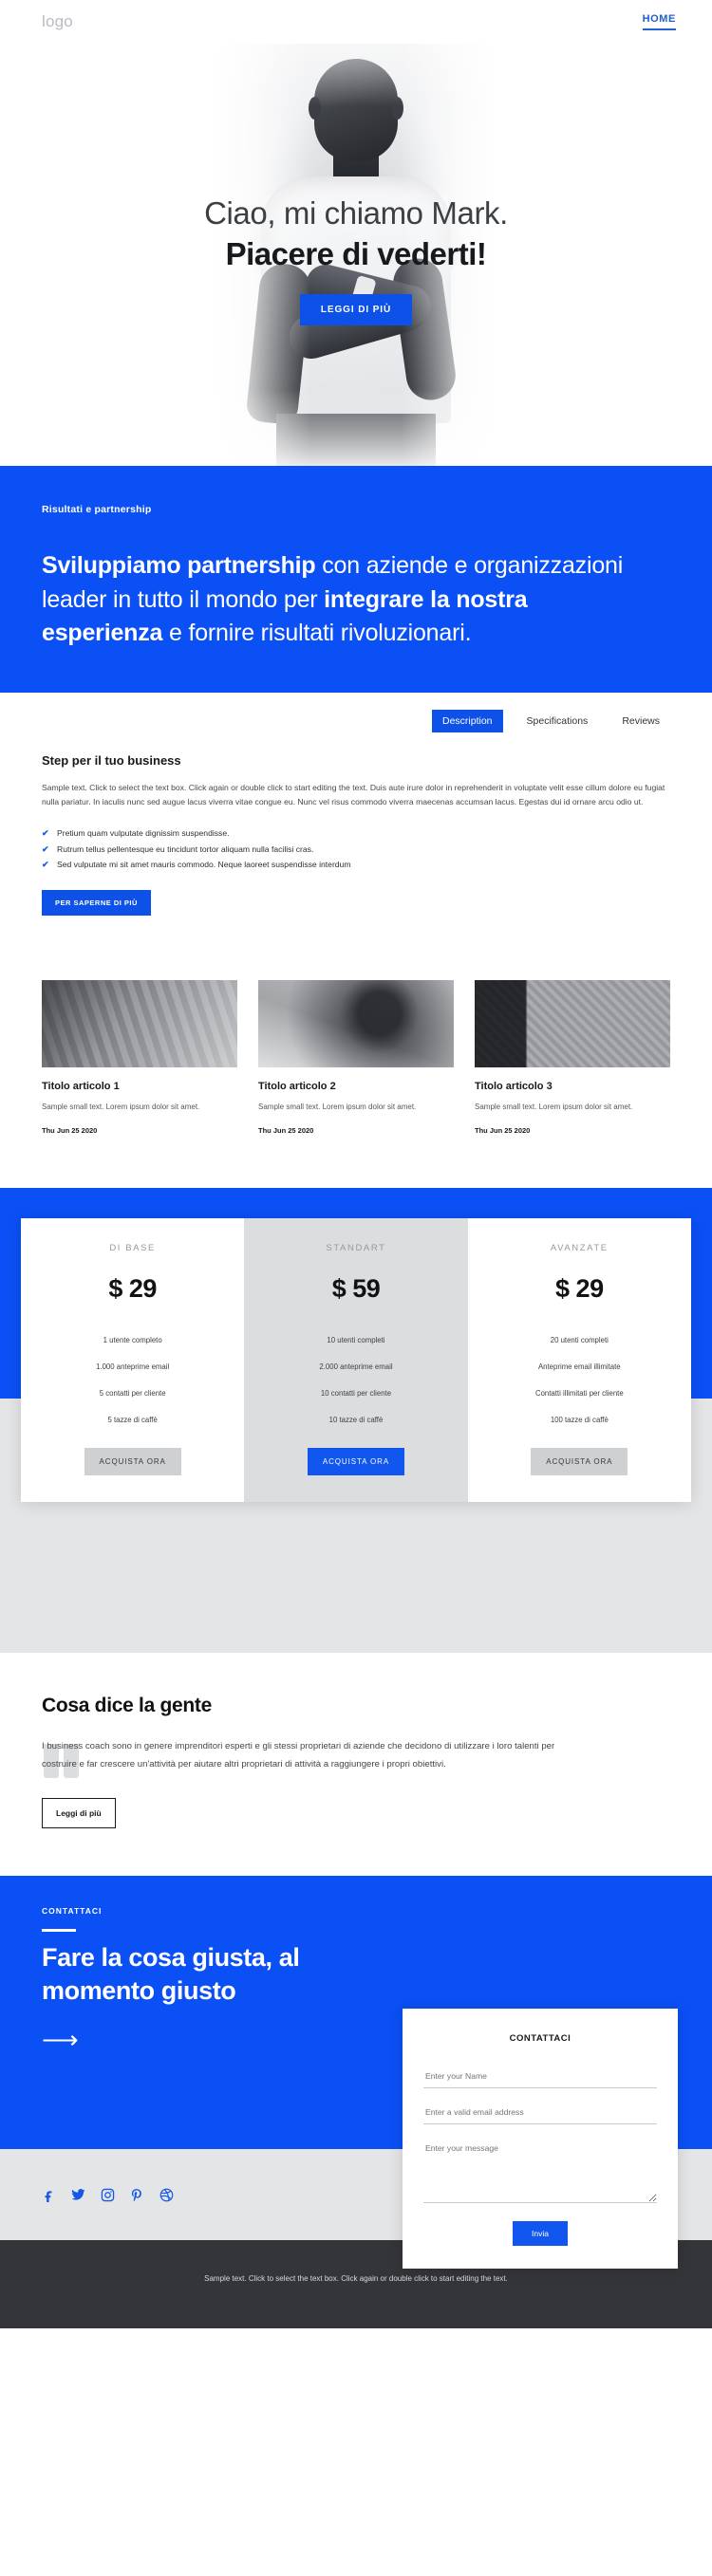  I want to click on tab-specifications: Specifications, so click(558, 721).